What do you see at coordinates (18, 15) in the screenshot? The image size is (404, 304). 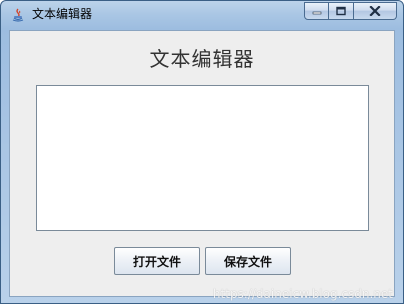 I see `java-app-icon` at bounding box center [18, 15].